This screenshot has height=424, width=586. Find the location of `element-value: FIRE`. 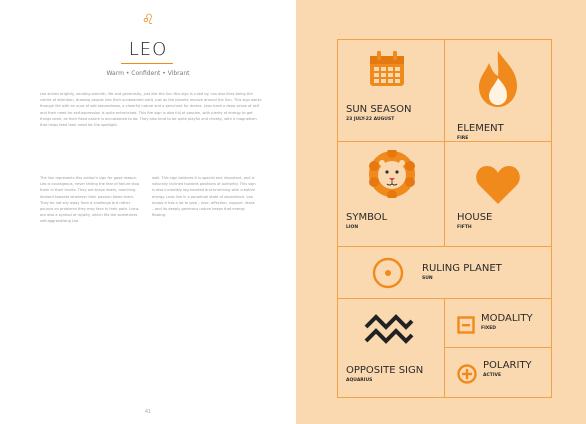

element-value: FIRE is located at coordinates (463, 138).